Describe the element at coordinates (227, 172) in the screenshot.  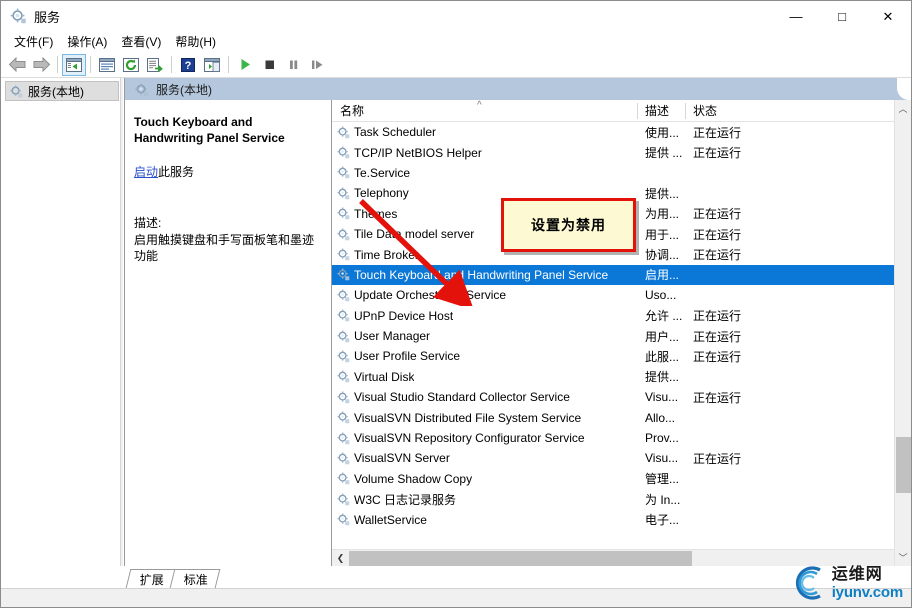
I see `service-action-line: 启动此服务` at that location.